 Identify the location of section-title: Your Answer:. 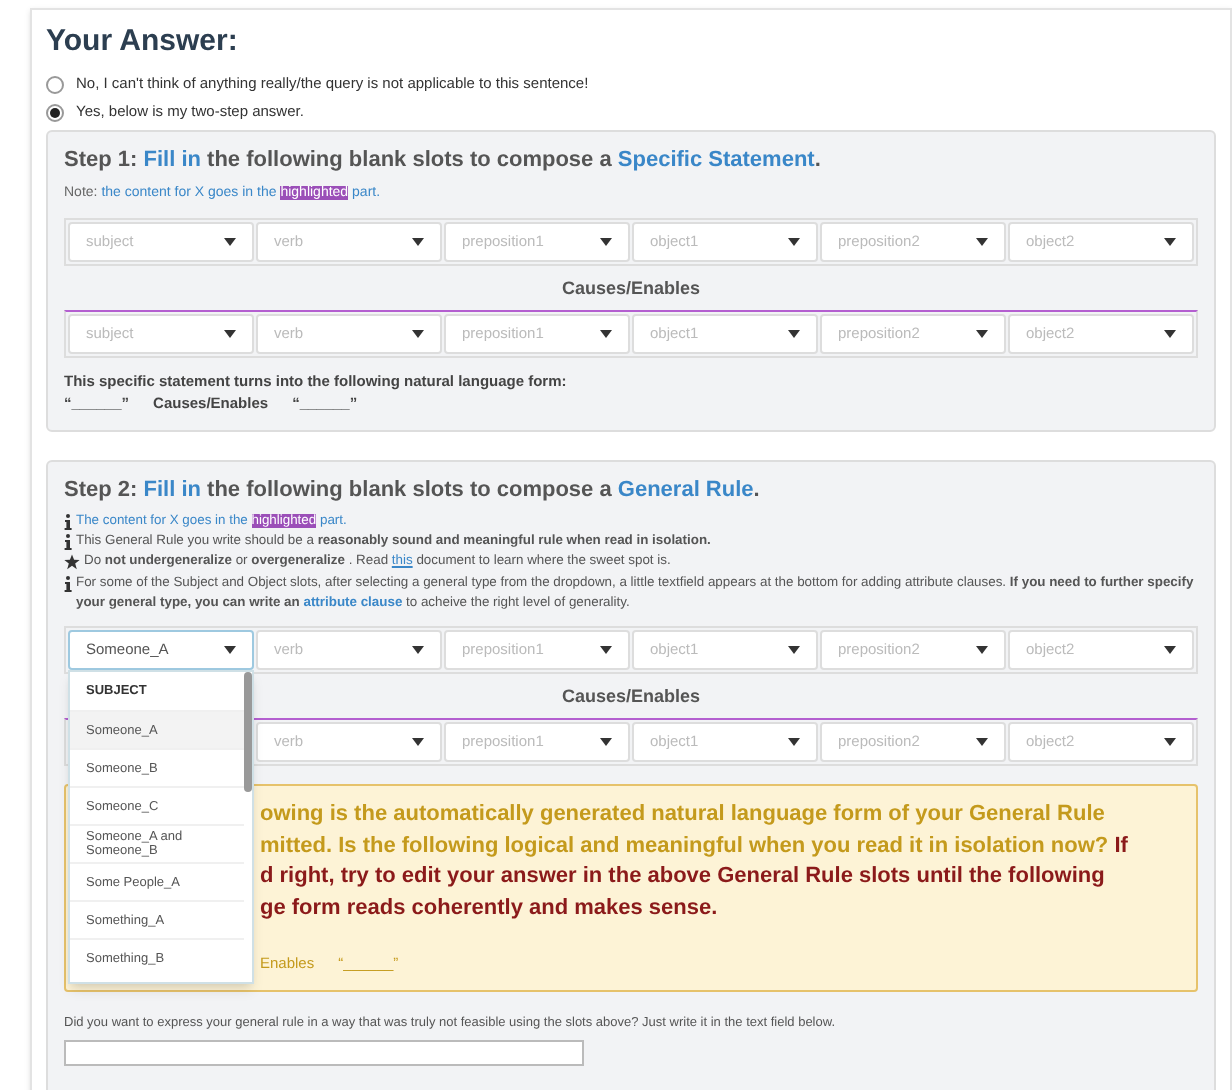
(143, 42).